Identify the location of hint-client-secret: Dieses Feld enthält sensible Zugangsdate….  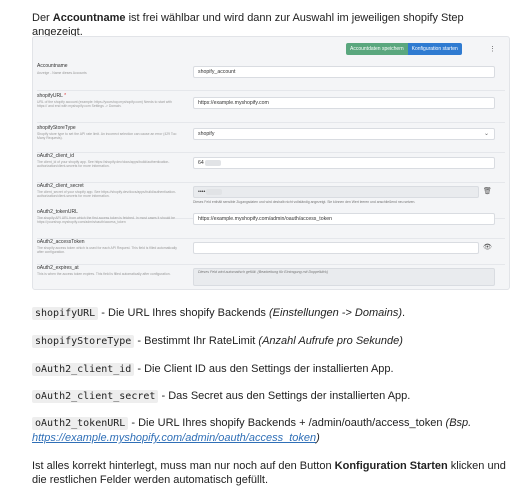
(304, 202).